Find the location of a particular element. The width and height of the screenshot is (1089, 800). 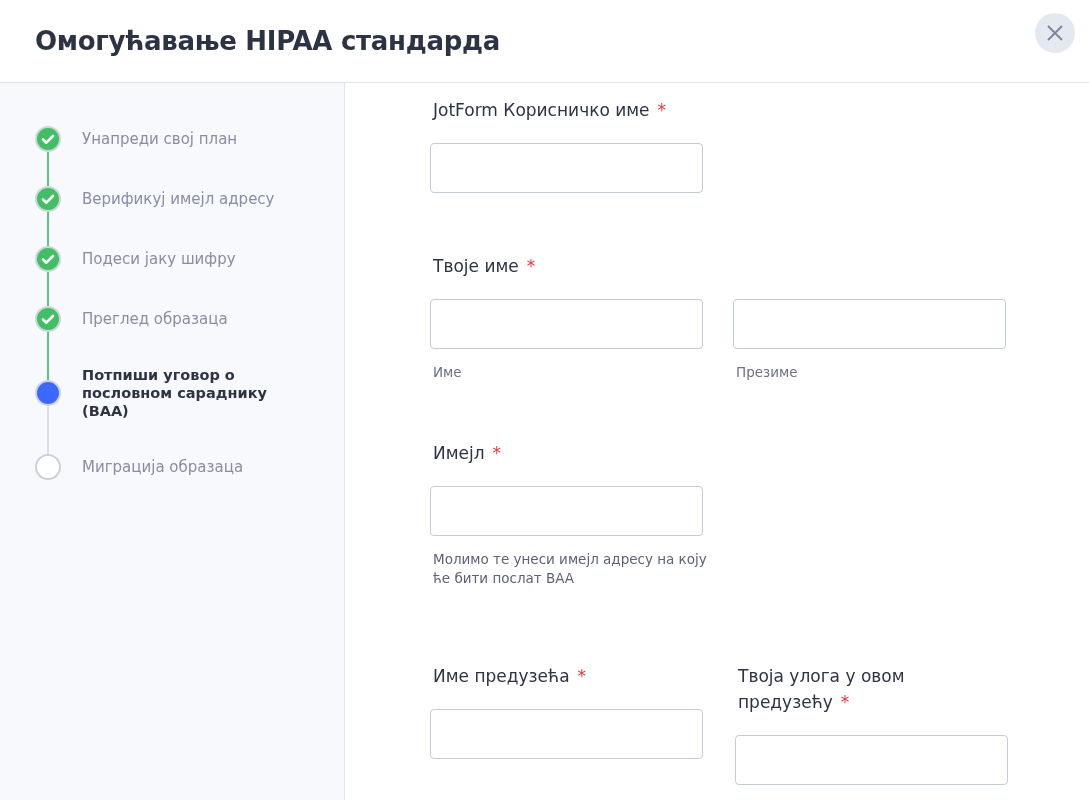

step-label: Верификуј имејл адресу is located at coordinates (178, 199).